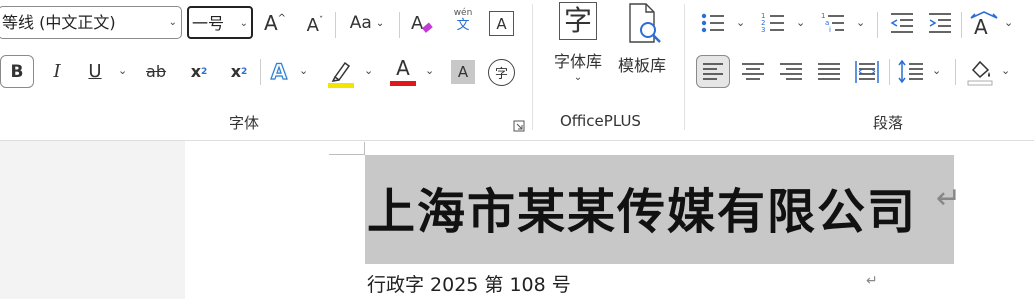 The height and width of the screenshot is (299, 1034). I want to click on chinese-layout-icon: A, so click(984, 25).